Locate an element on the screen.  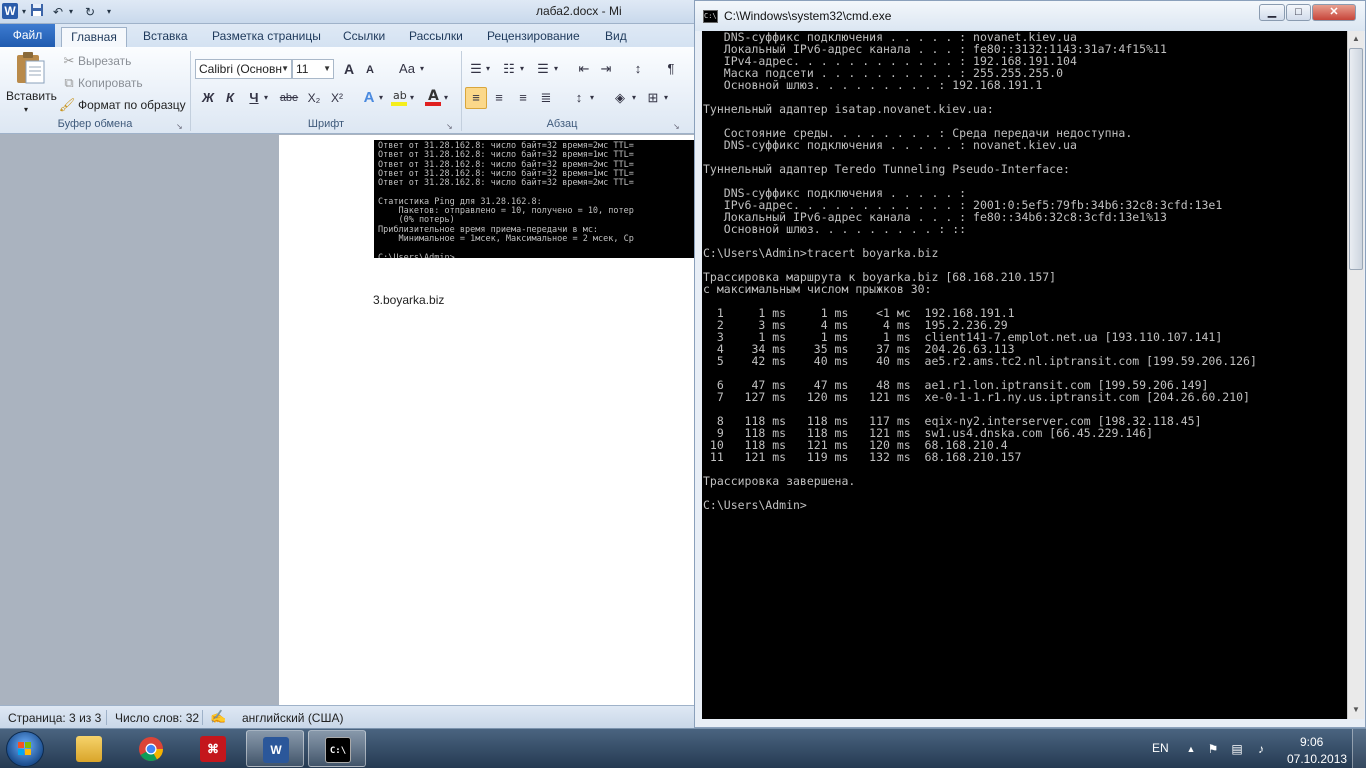
font-color-icon: A is located at coordinates (433, 96).